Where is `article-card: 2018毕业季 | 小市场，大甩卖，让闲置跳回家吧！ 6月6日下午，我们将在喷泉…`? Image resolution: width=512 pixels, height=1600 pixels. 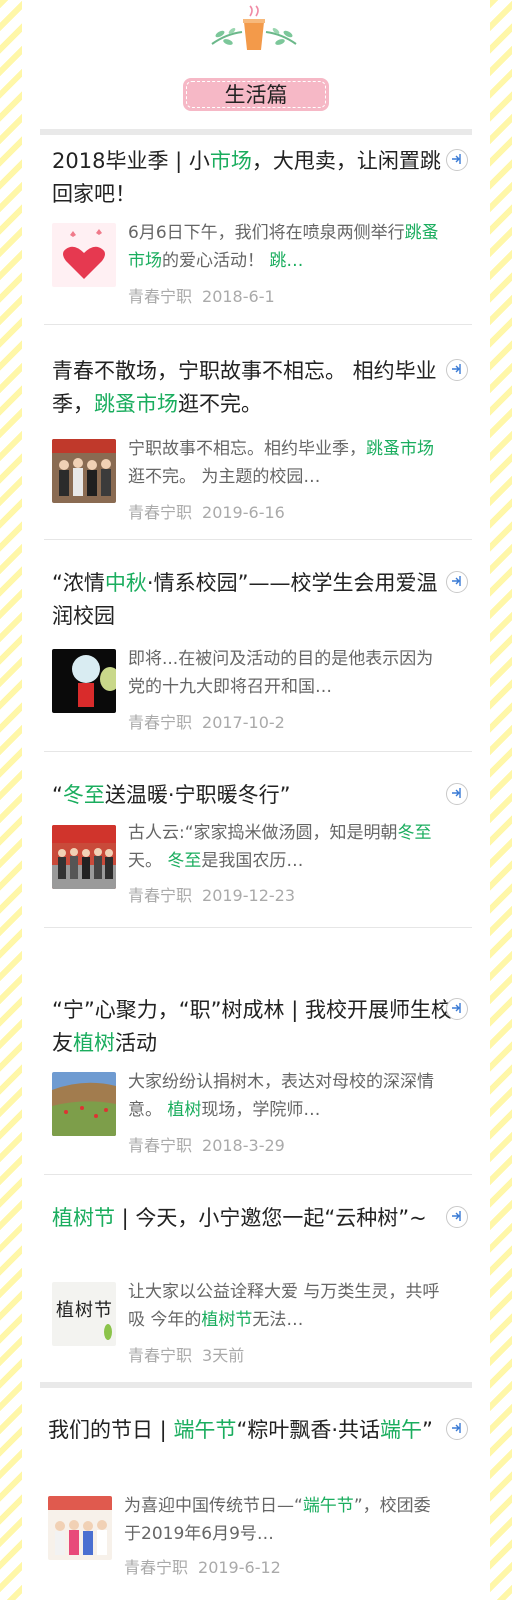 article-card: 2018毕业季 | 小市场，大甩卖，让闲置跳回家吧！ 6月6日下午，我们将在喷泉… is located at coordinates (258, 235).